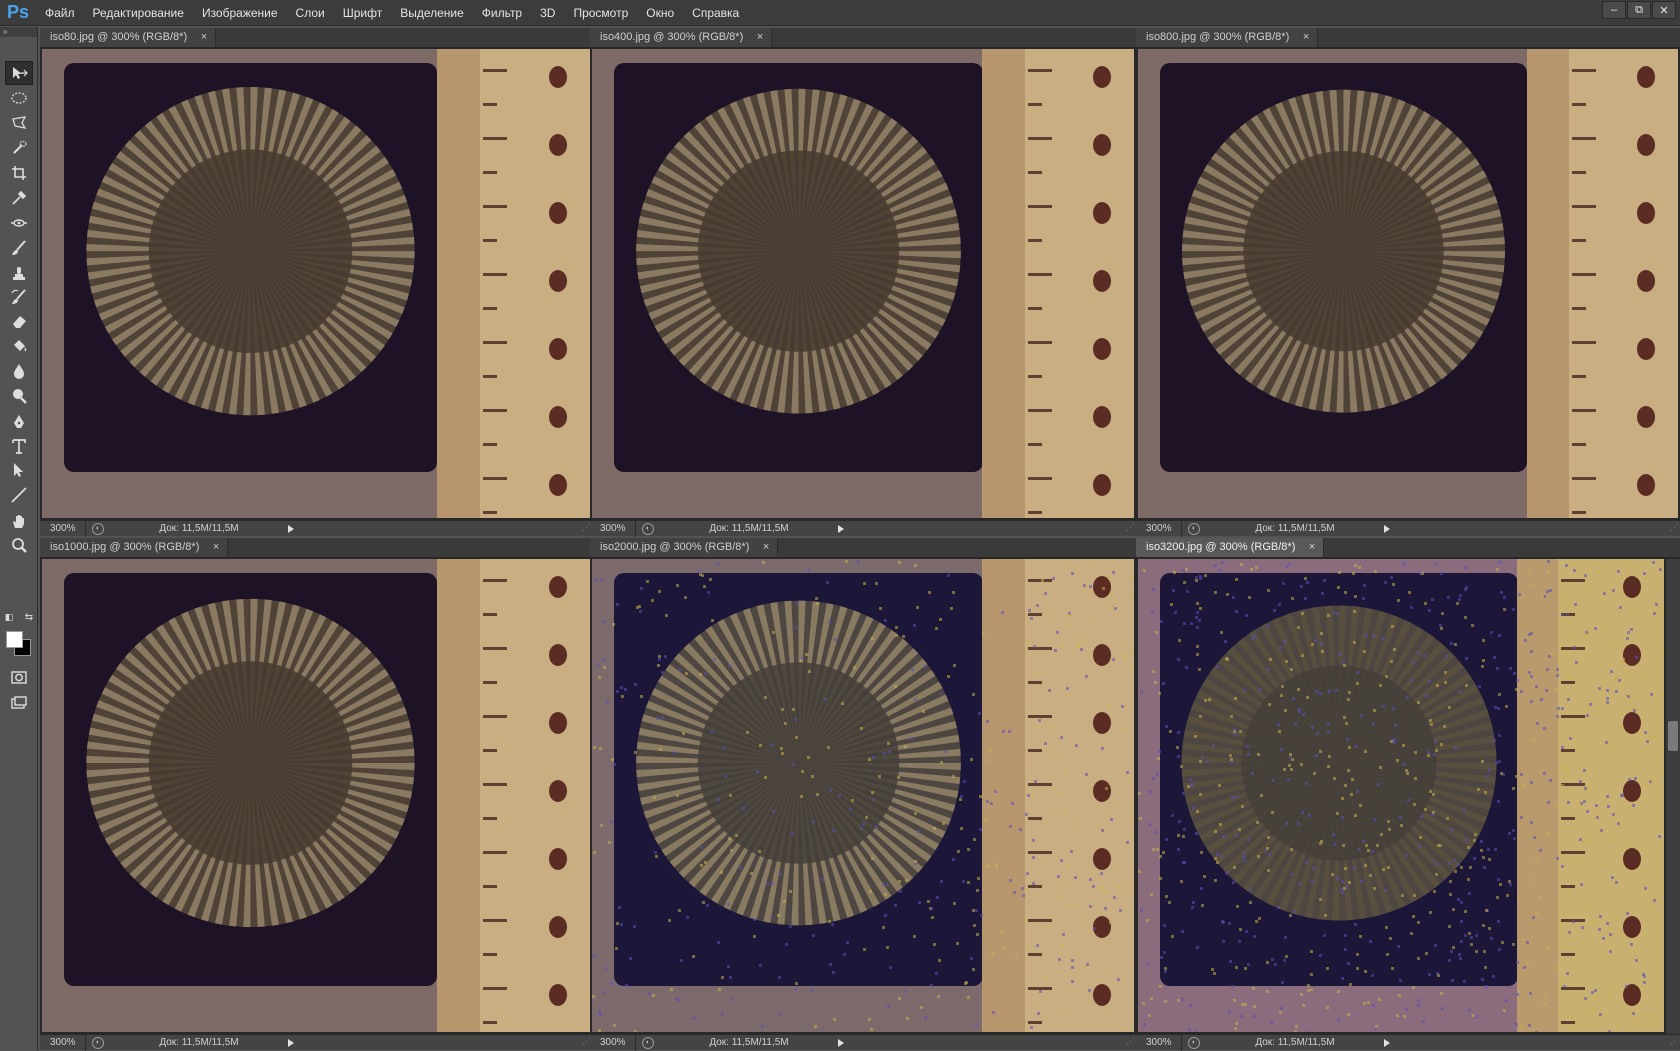 This screenshot has height=1051, width=1680. Describe the element at coordinates (19, 173) in the screenshot. I see `crop-tool` at that location.